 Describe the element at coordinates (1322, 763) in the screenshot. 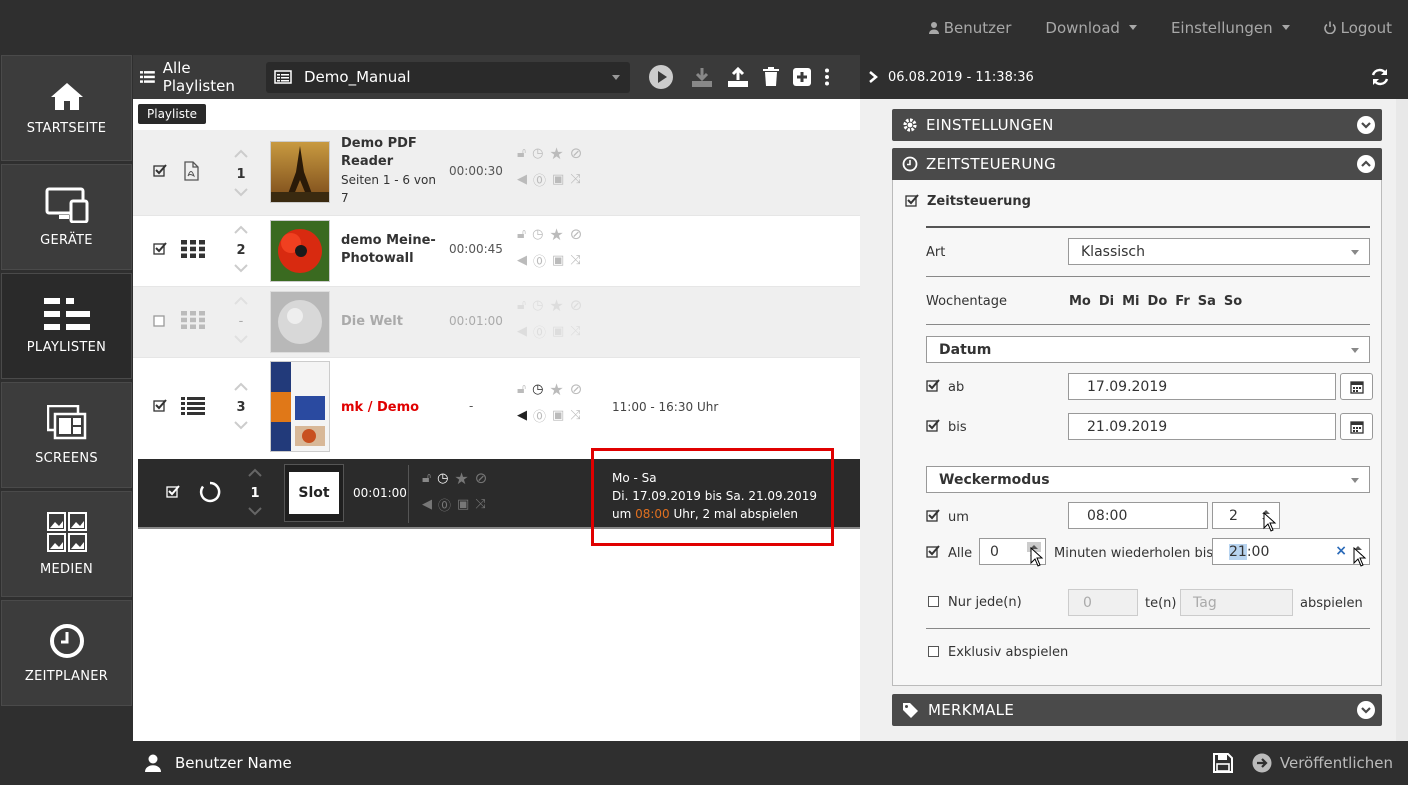

I see `publish-button: Veröffentlichen` at that location.